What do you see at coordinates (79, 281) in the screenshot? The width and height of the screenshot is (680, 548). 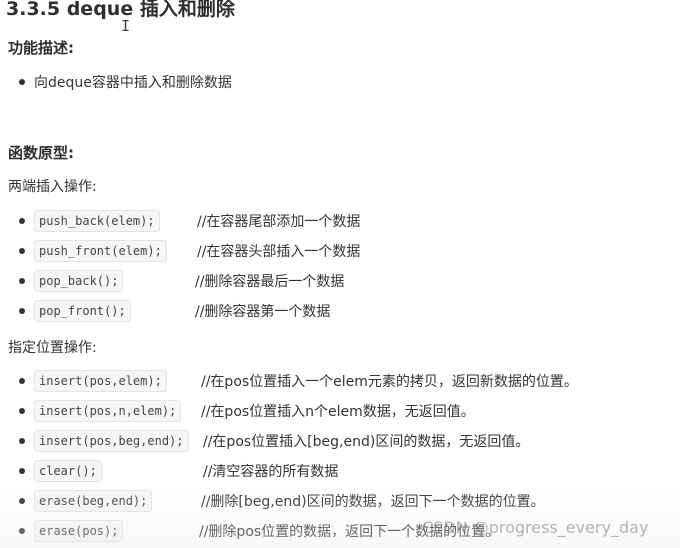 I see `code-snippet: pop_back();` at bounding box center [79, 281].